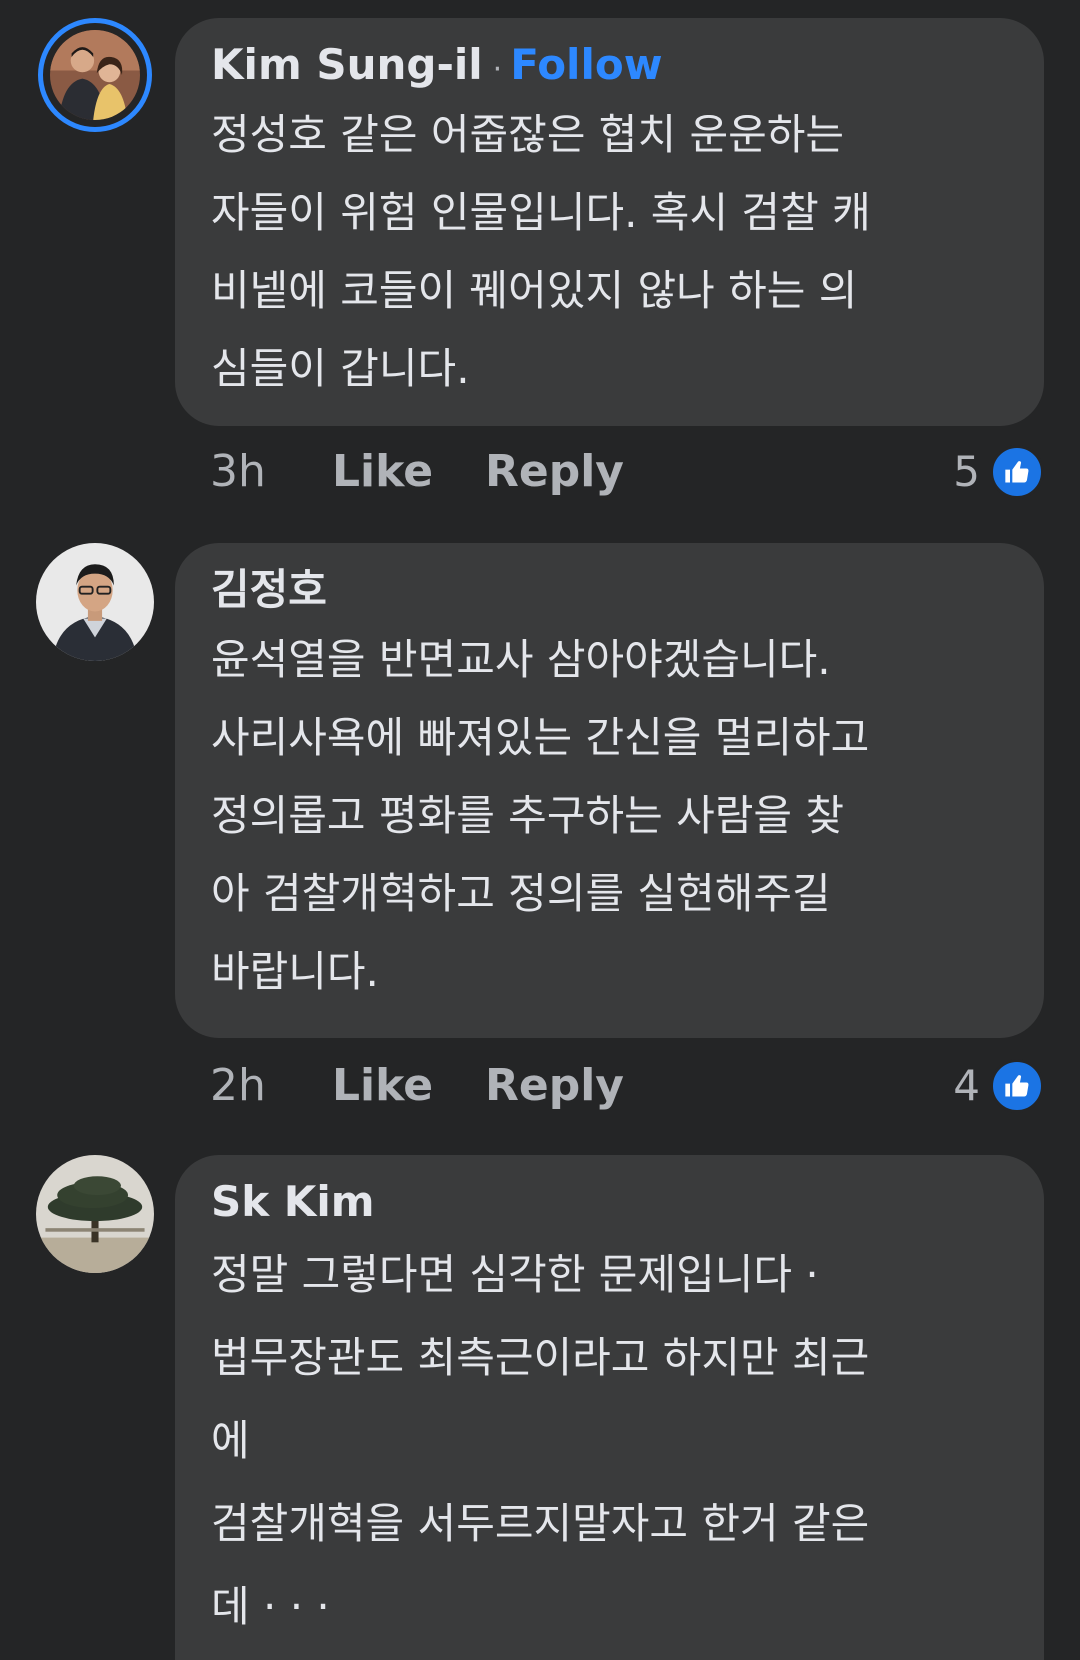 The width and height of the screenshot is (1080, 1660). What do you see at coordinates (966, 471) in the screenshot?
I see `reaction-count: 5` at bounding box center [966, 471].